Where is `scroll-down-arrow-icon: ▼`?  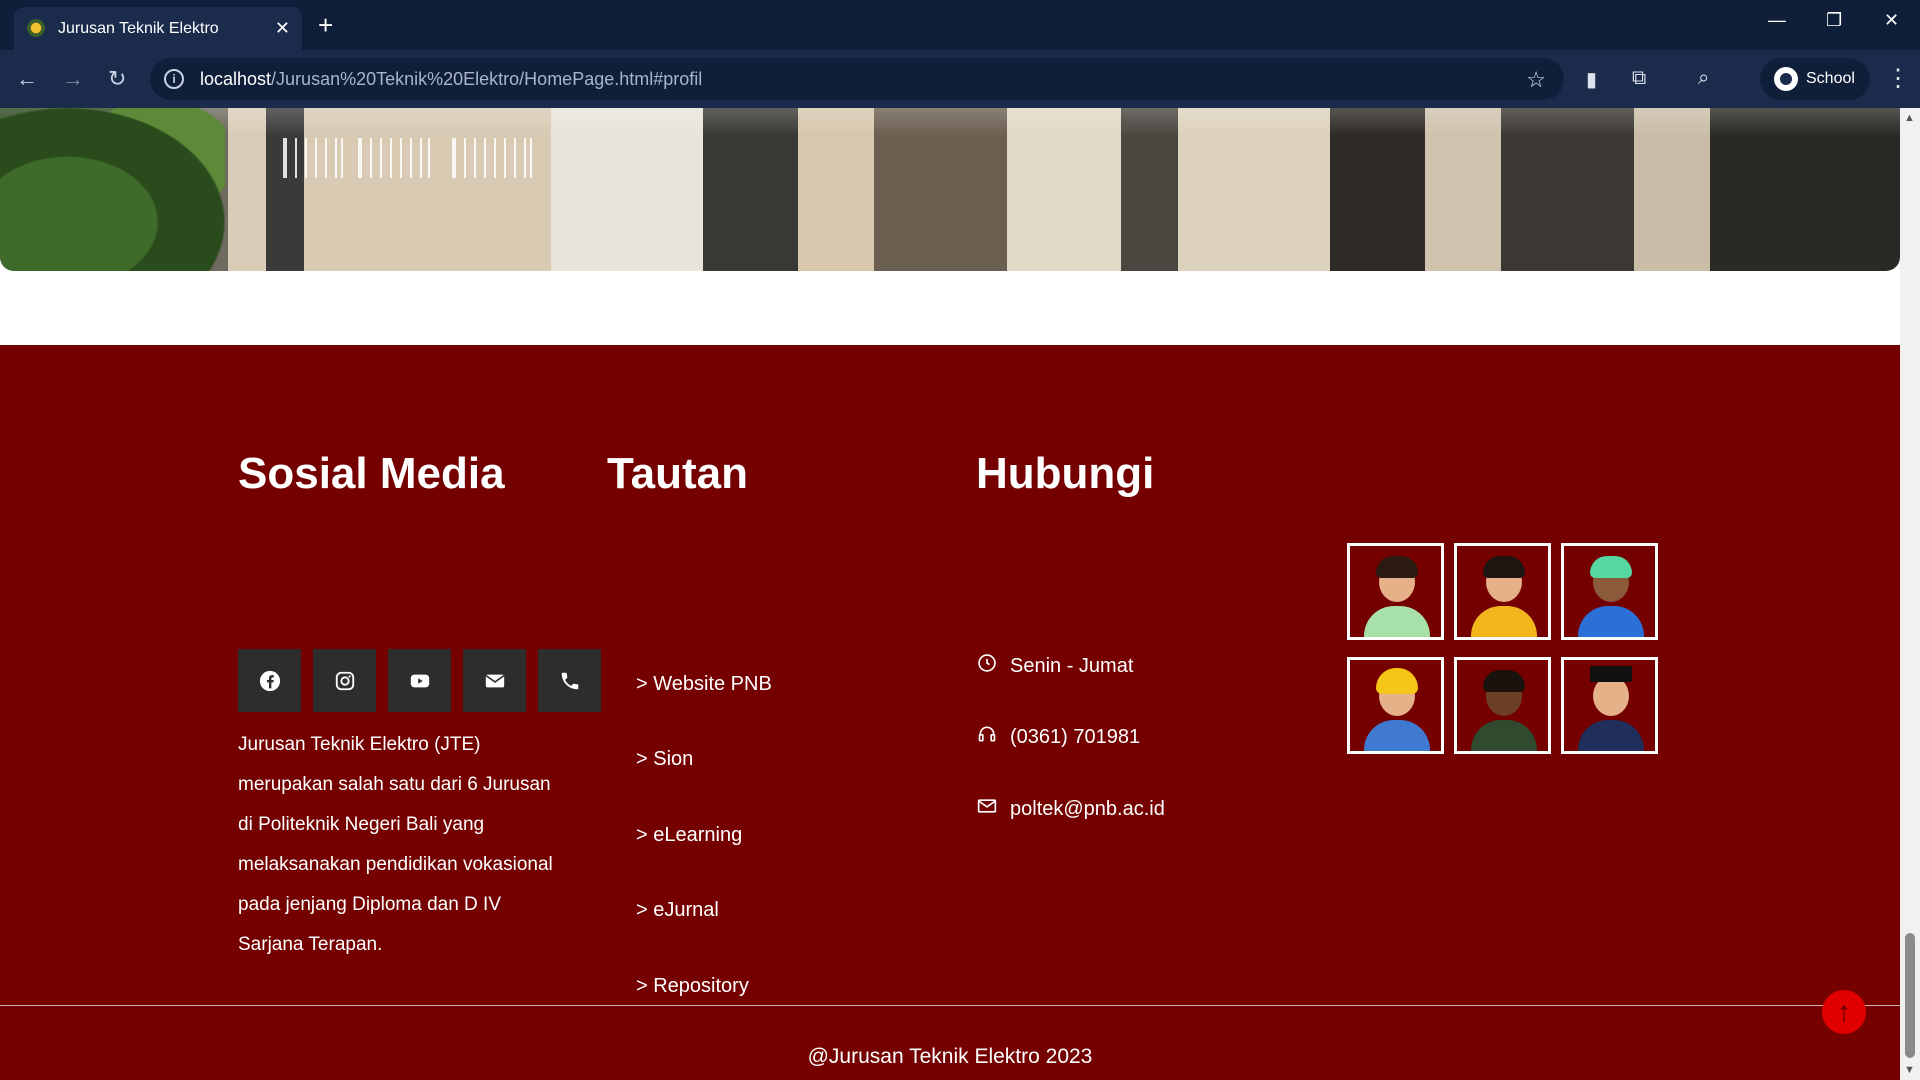 scroll-down-arrow-icon: ▼ is located at coordinates (1909, 1070).